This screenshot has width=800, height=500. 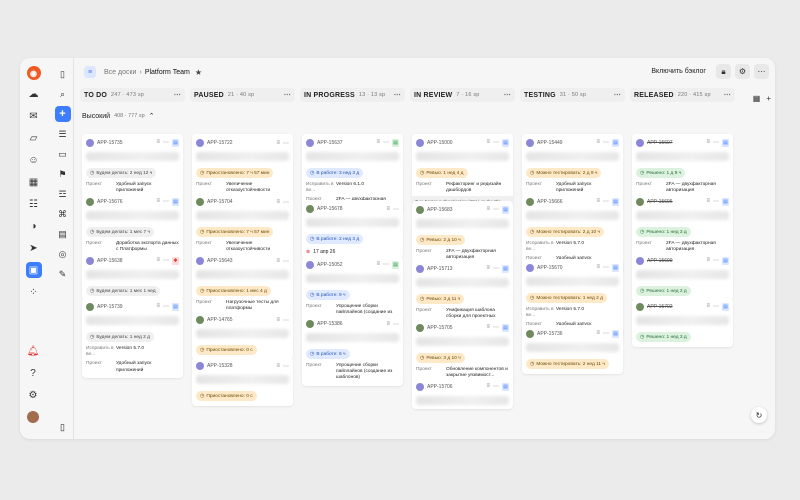 What do you see at coordinates (660, 261) in the screenshot?
I see `task-key: APP-15699` at bounding box center [660, 261].